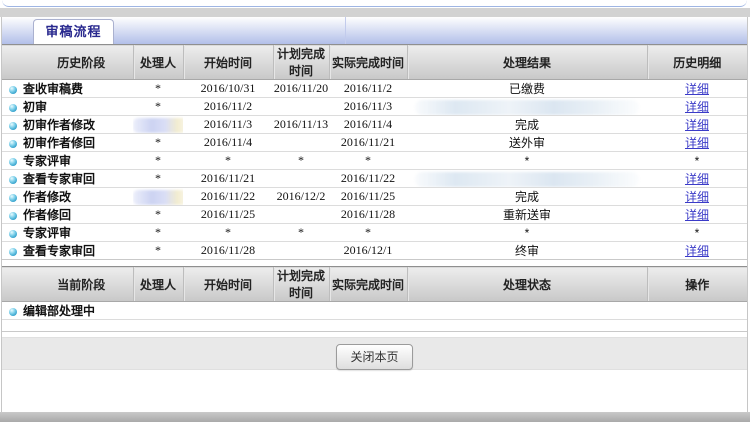 Image resolution: width=750 pixels, height=422 pixels. I want to click on close-page-button: 关闭本页, so click(374, 357).